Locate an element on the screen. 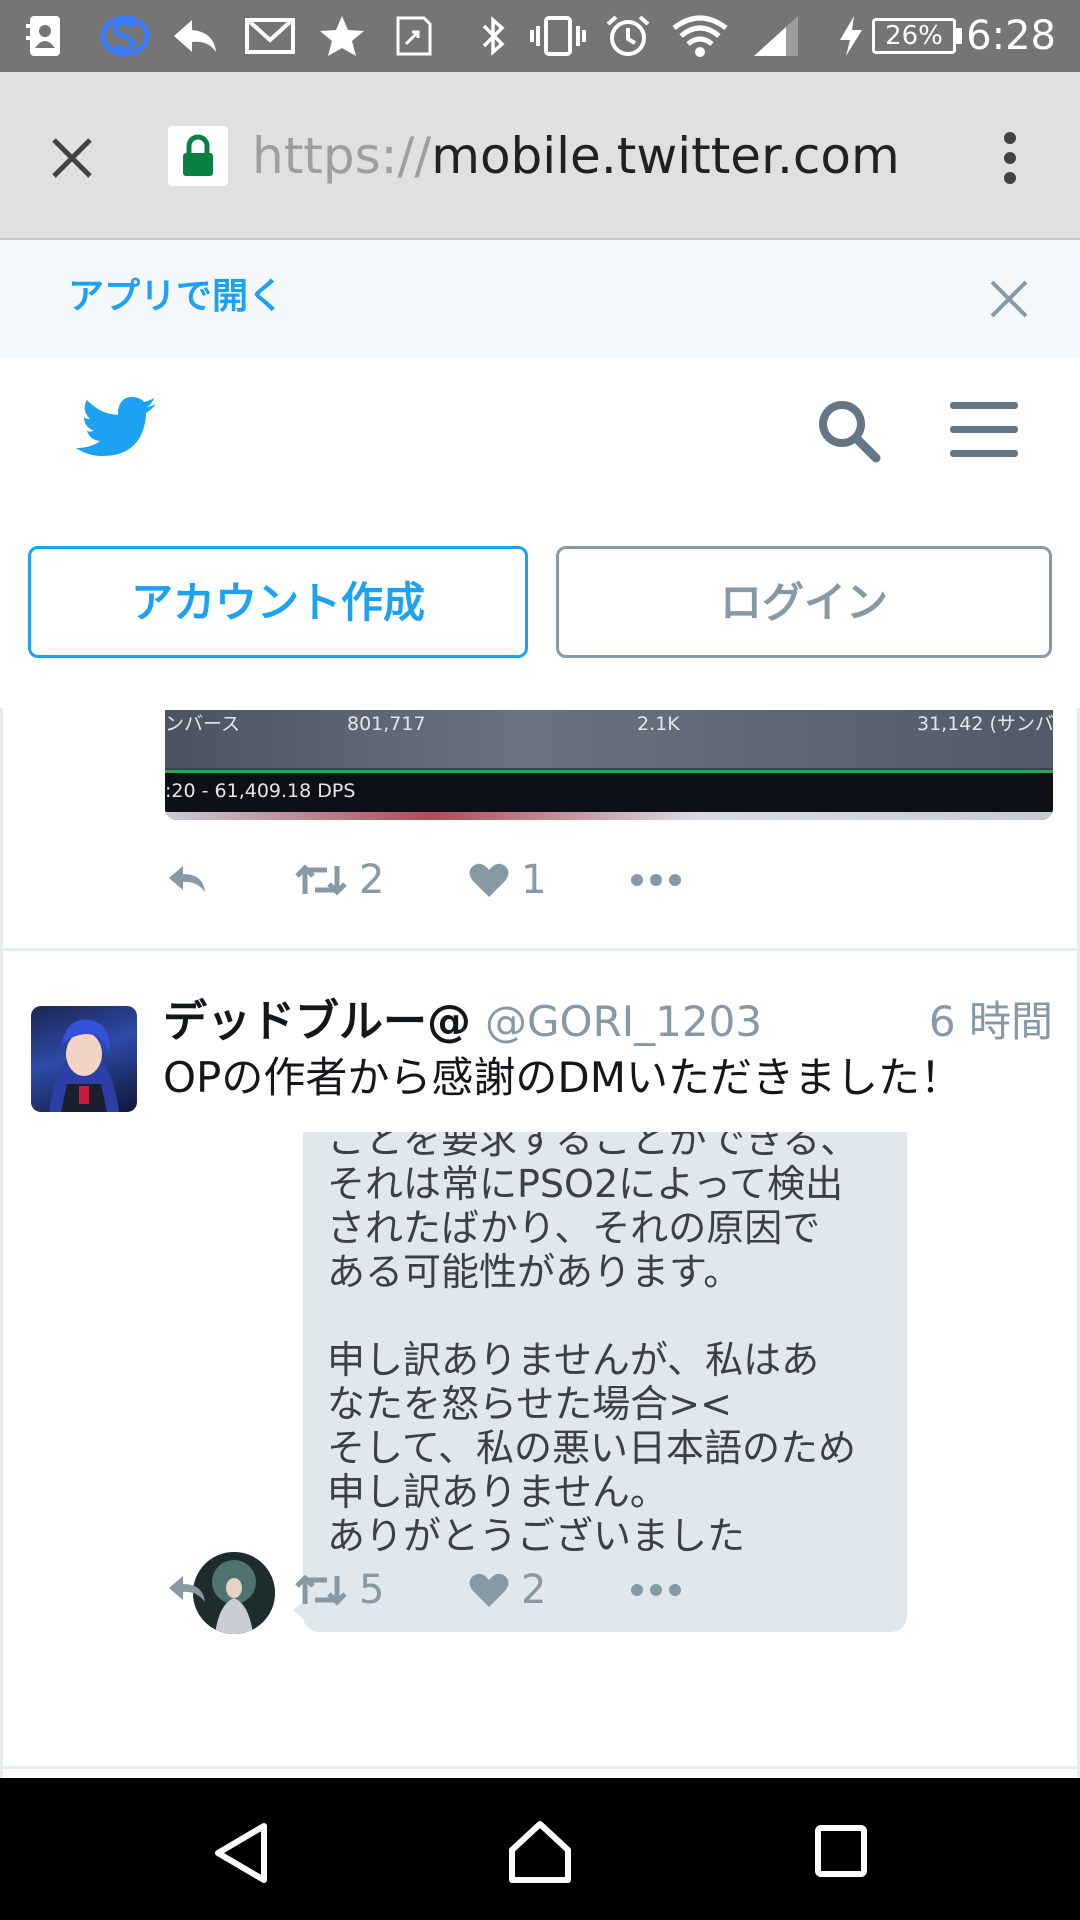  login-button: ログイン is located at coordinates (804, 602).